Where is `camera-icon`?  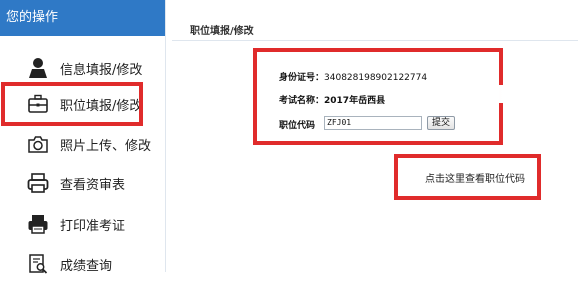
camera-icon is located at coordinates (38, 144).